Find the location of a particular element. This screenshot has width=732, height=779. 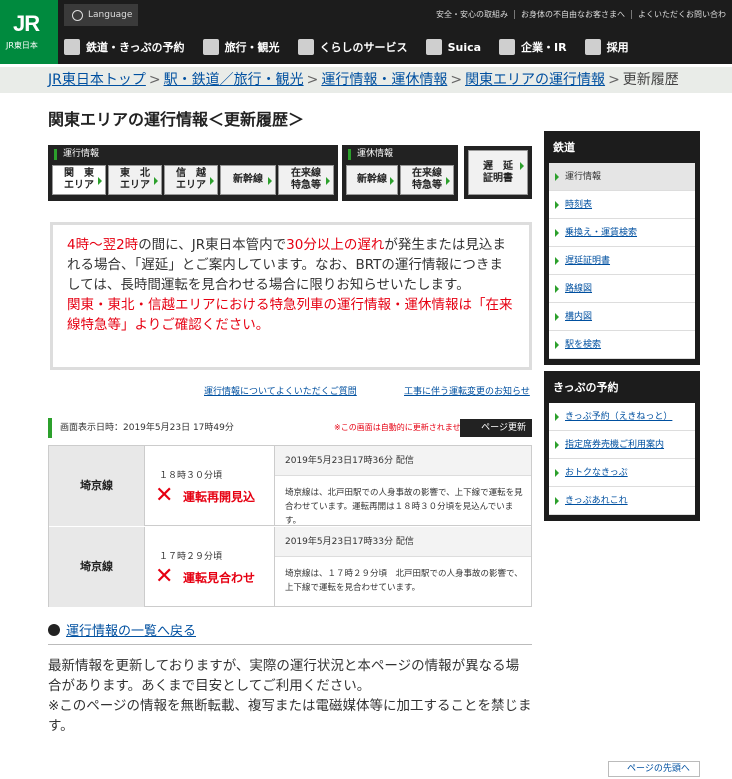

auto-update-note: ※この画面は自動的に更新されません is located at coordinates (401, 427).